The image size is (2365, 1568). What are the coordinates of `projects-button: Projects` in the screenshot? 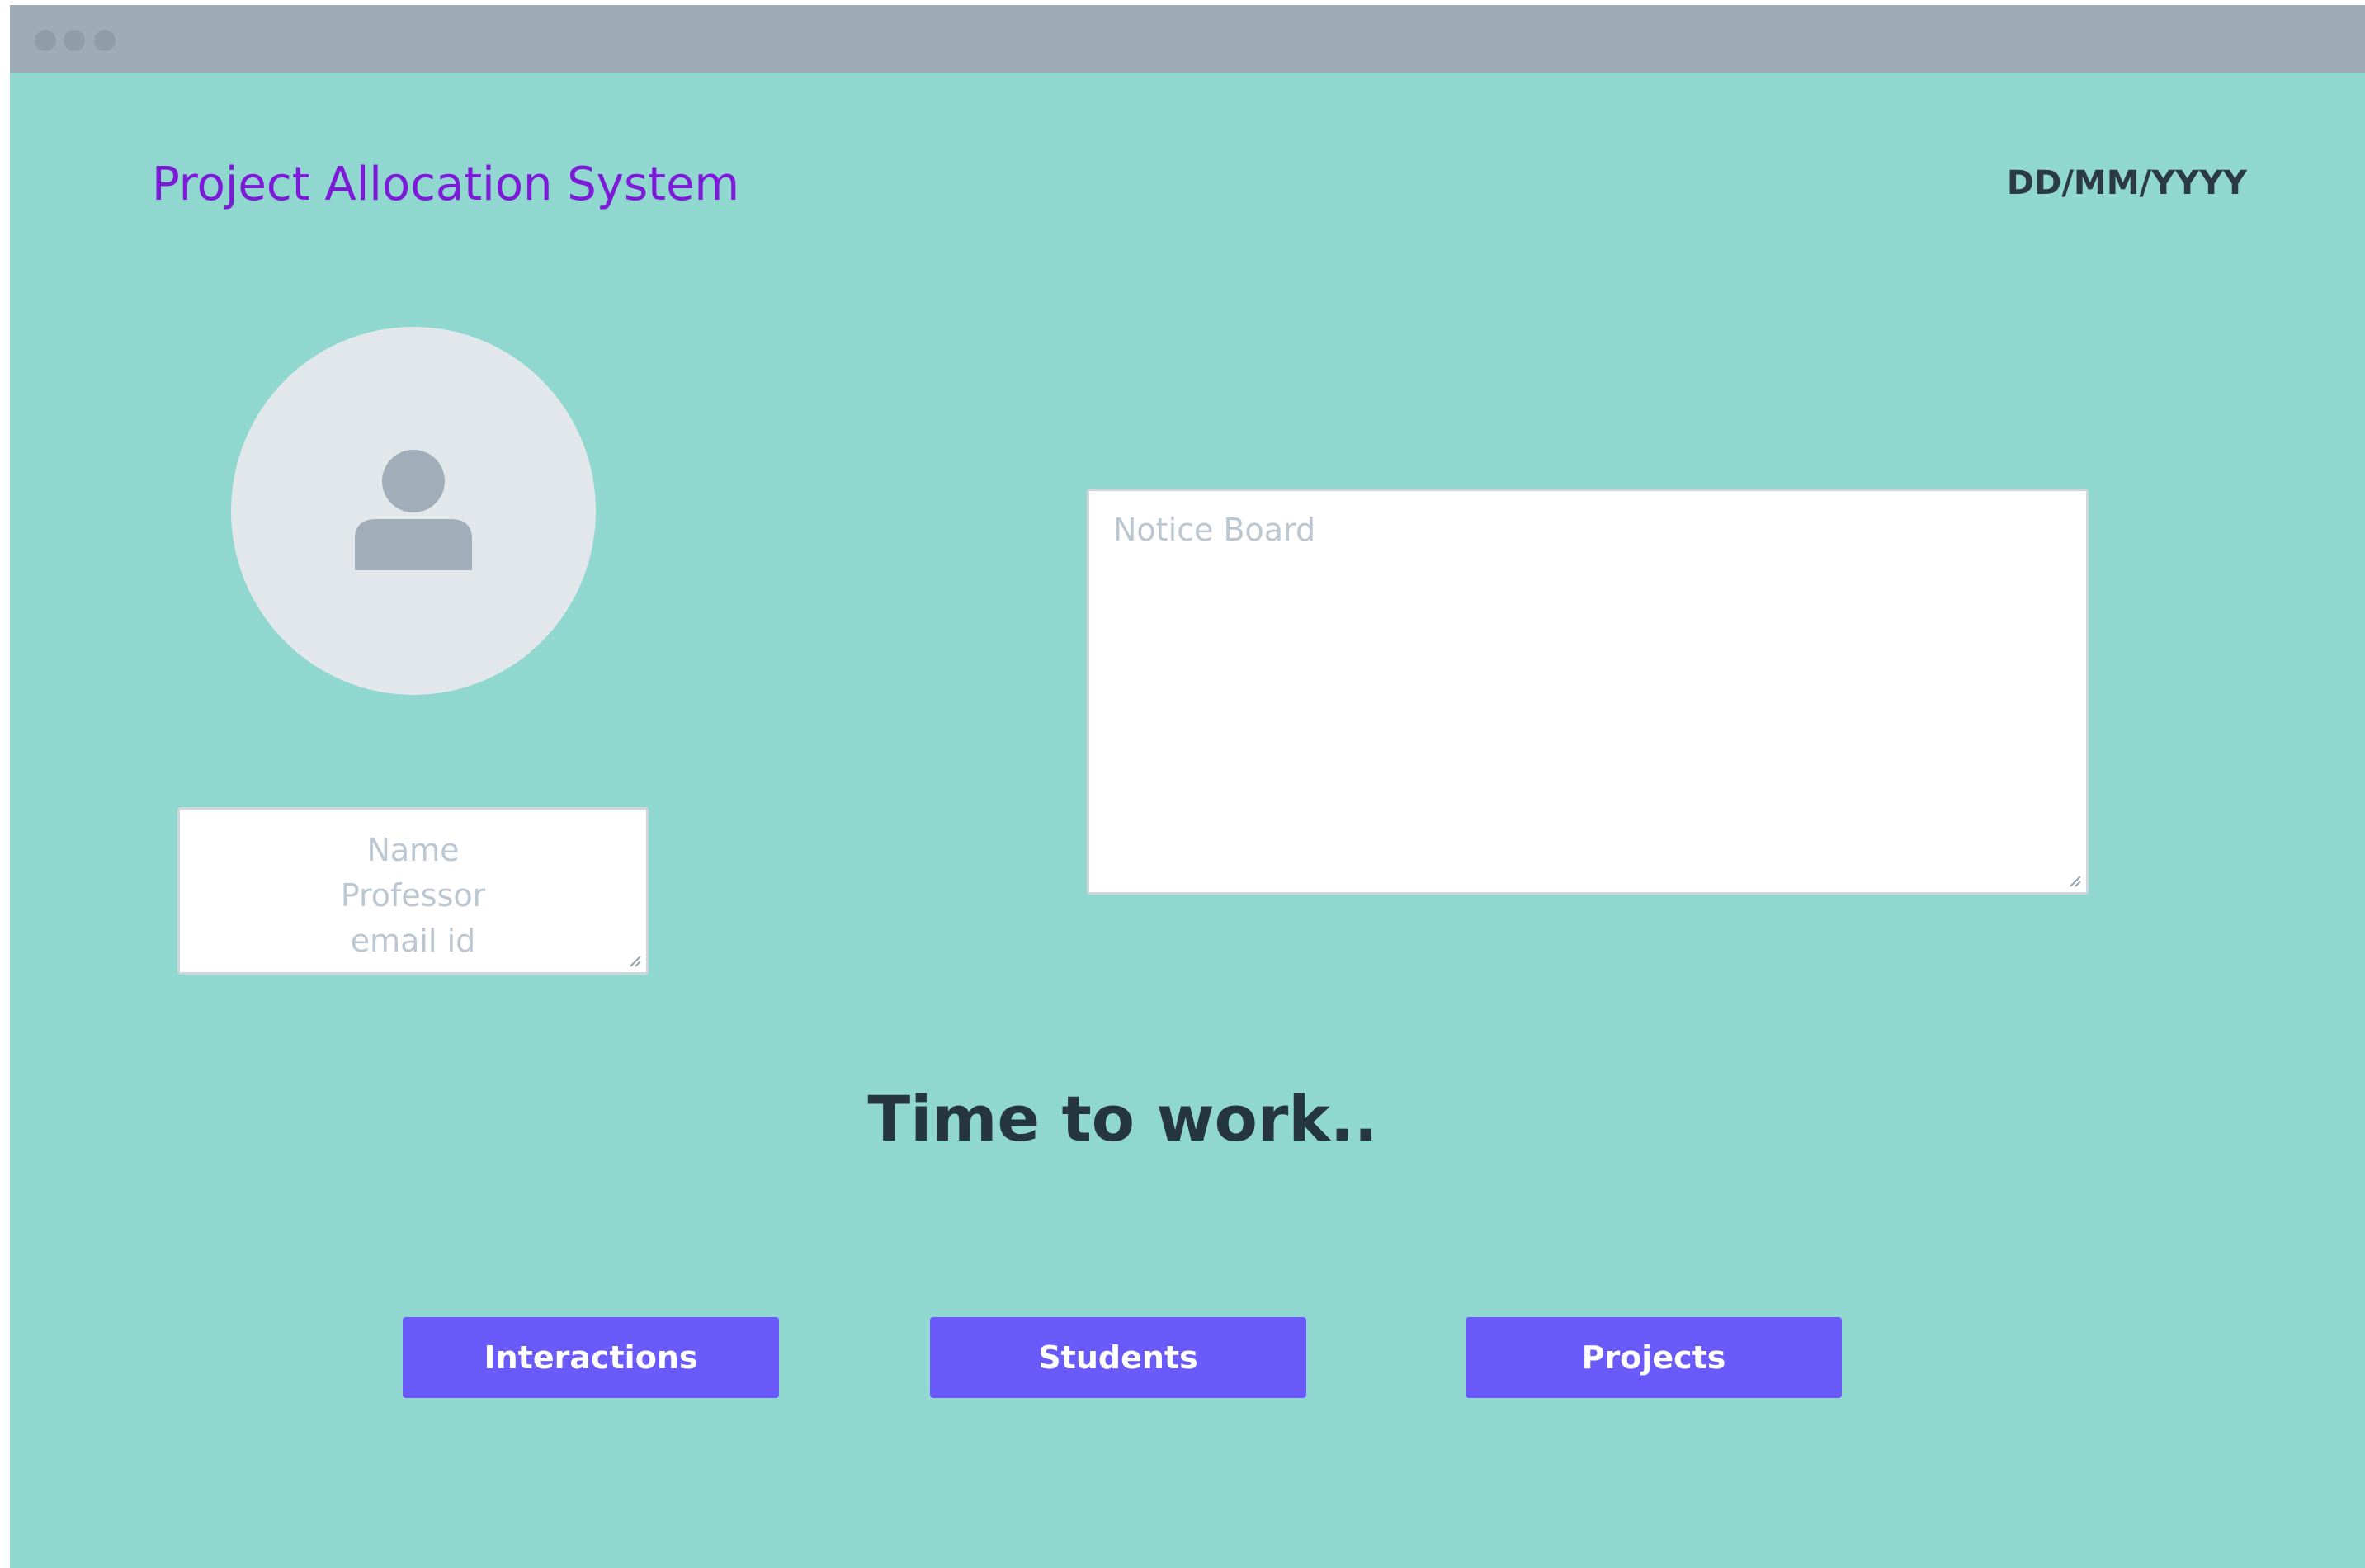 It's located at (1654, 1357).